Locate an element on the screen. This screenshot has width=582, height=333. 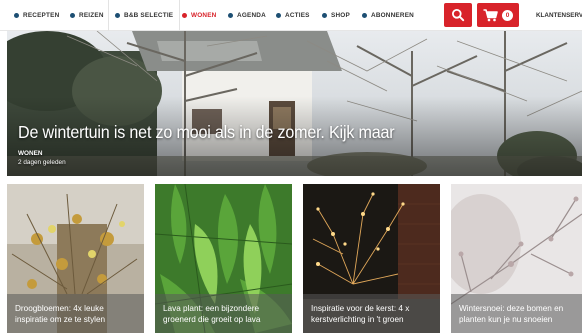
nav-item-bb-selectie: B&B SELECTIE is located at coordinates (144, 15).